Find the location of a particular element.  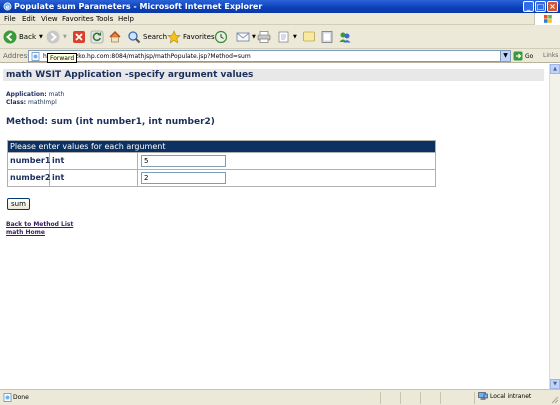

table-row: number2 int is located at coordinates (221, 177).